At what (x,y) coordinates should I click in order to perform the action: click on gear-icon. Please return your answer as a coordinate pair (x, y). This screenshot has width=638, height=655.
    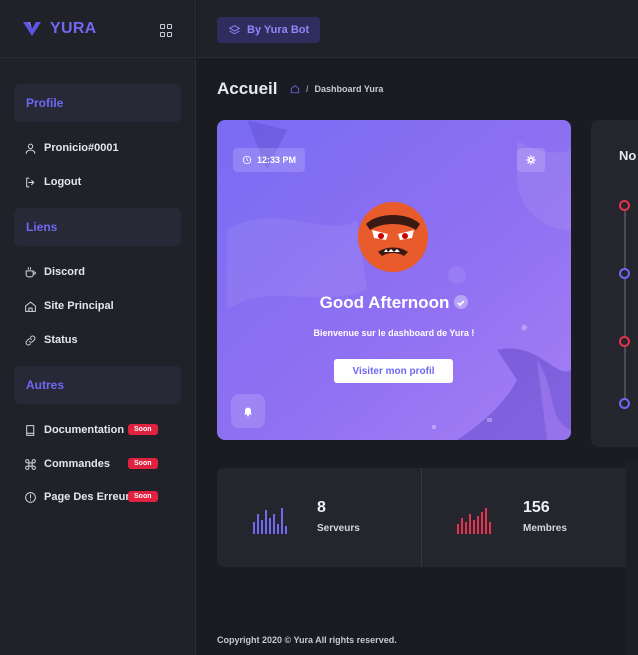
    Looking at the image, I should click on (531, 160).